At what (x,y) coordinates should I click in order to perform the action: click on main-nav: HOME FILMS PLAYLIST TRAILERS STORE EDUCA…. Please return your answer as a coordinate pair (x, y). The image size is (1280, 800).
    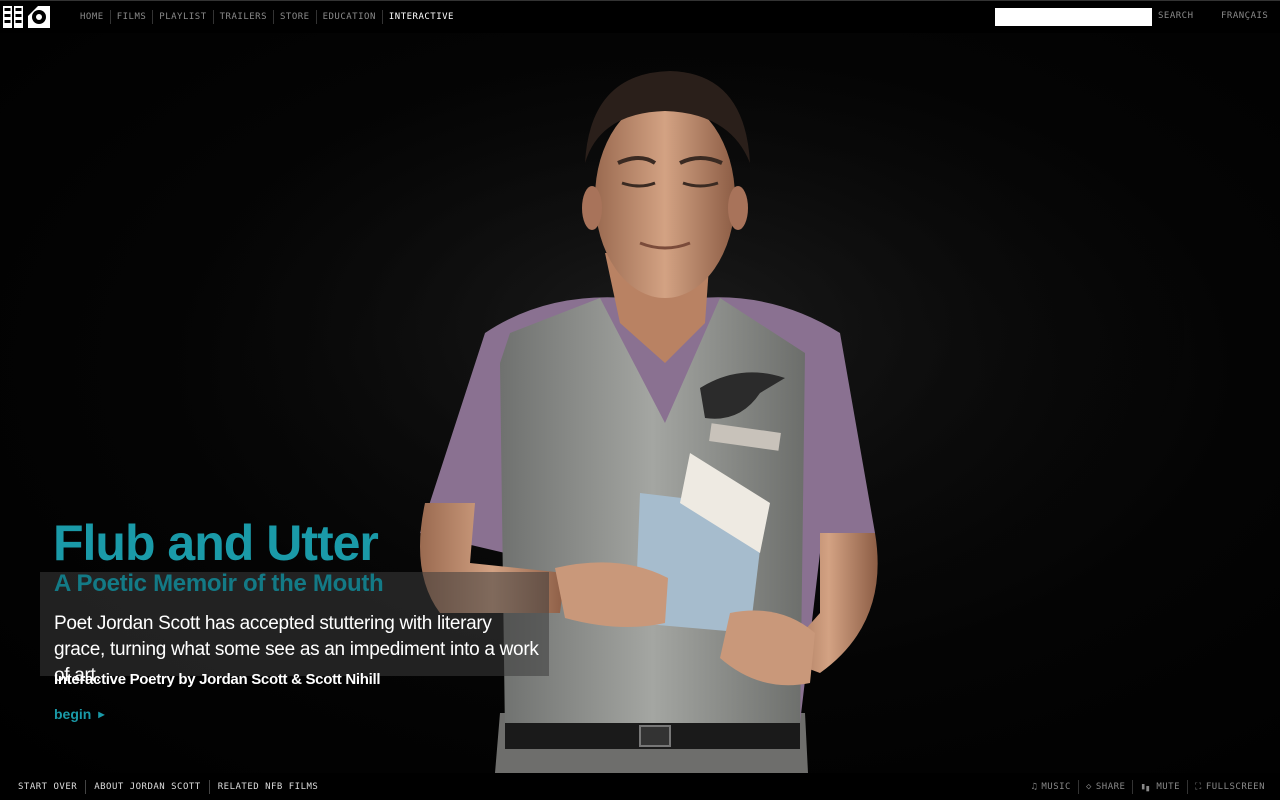
    Looking at the image, I should click on (267, 17).